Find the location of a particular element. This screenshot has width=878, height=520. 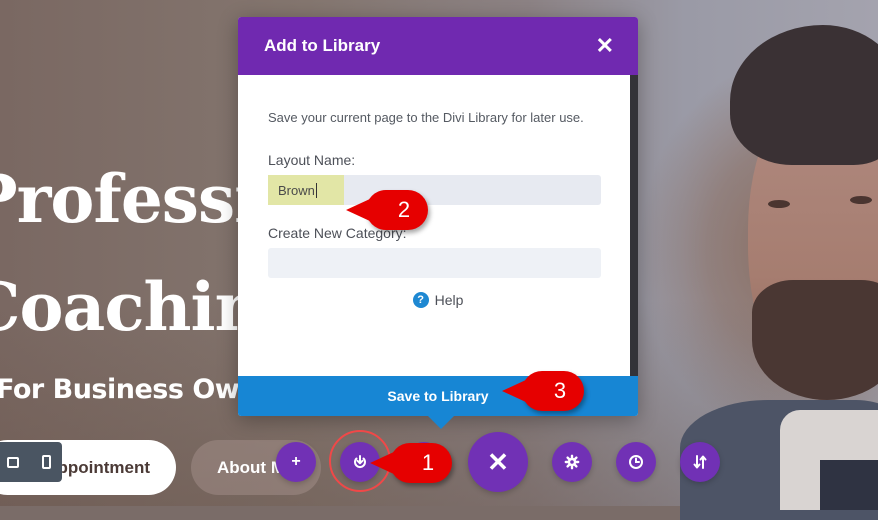

callout-step-2: 2 is located at coordinates (397, 210).